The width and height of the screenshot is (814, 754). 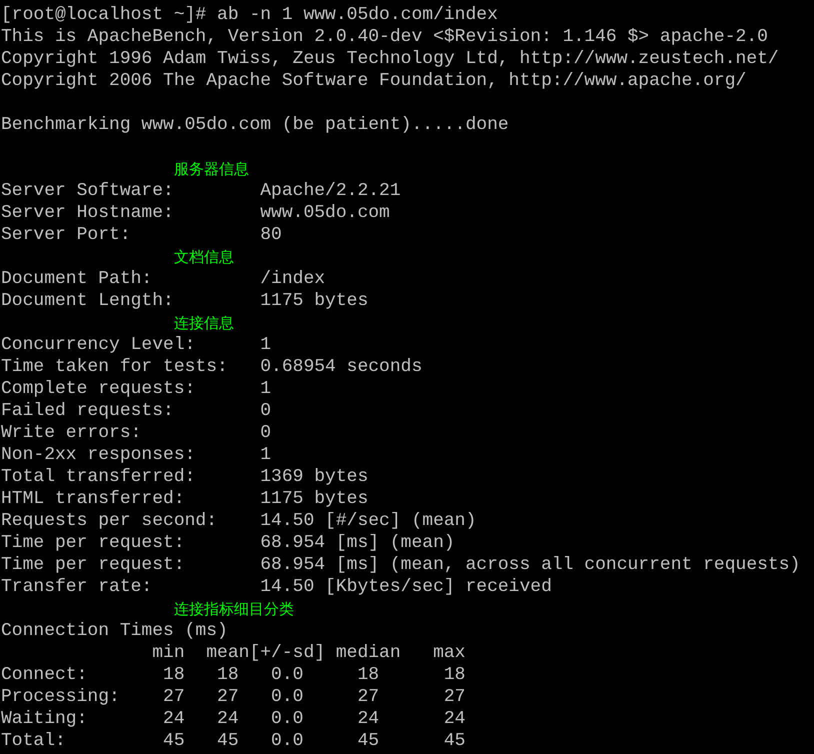 I want to click on field-label: Non-2xx responses:, so click(x=98, y=455).